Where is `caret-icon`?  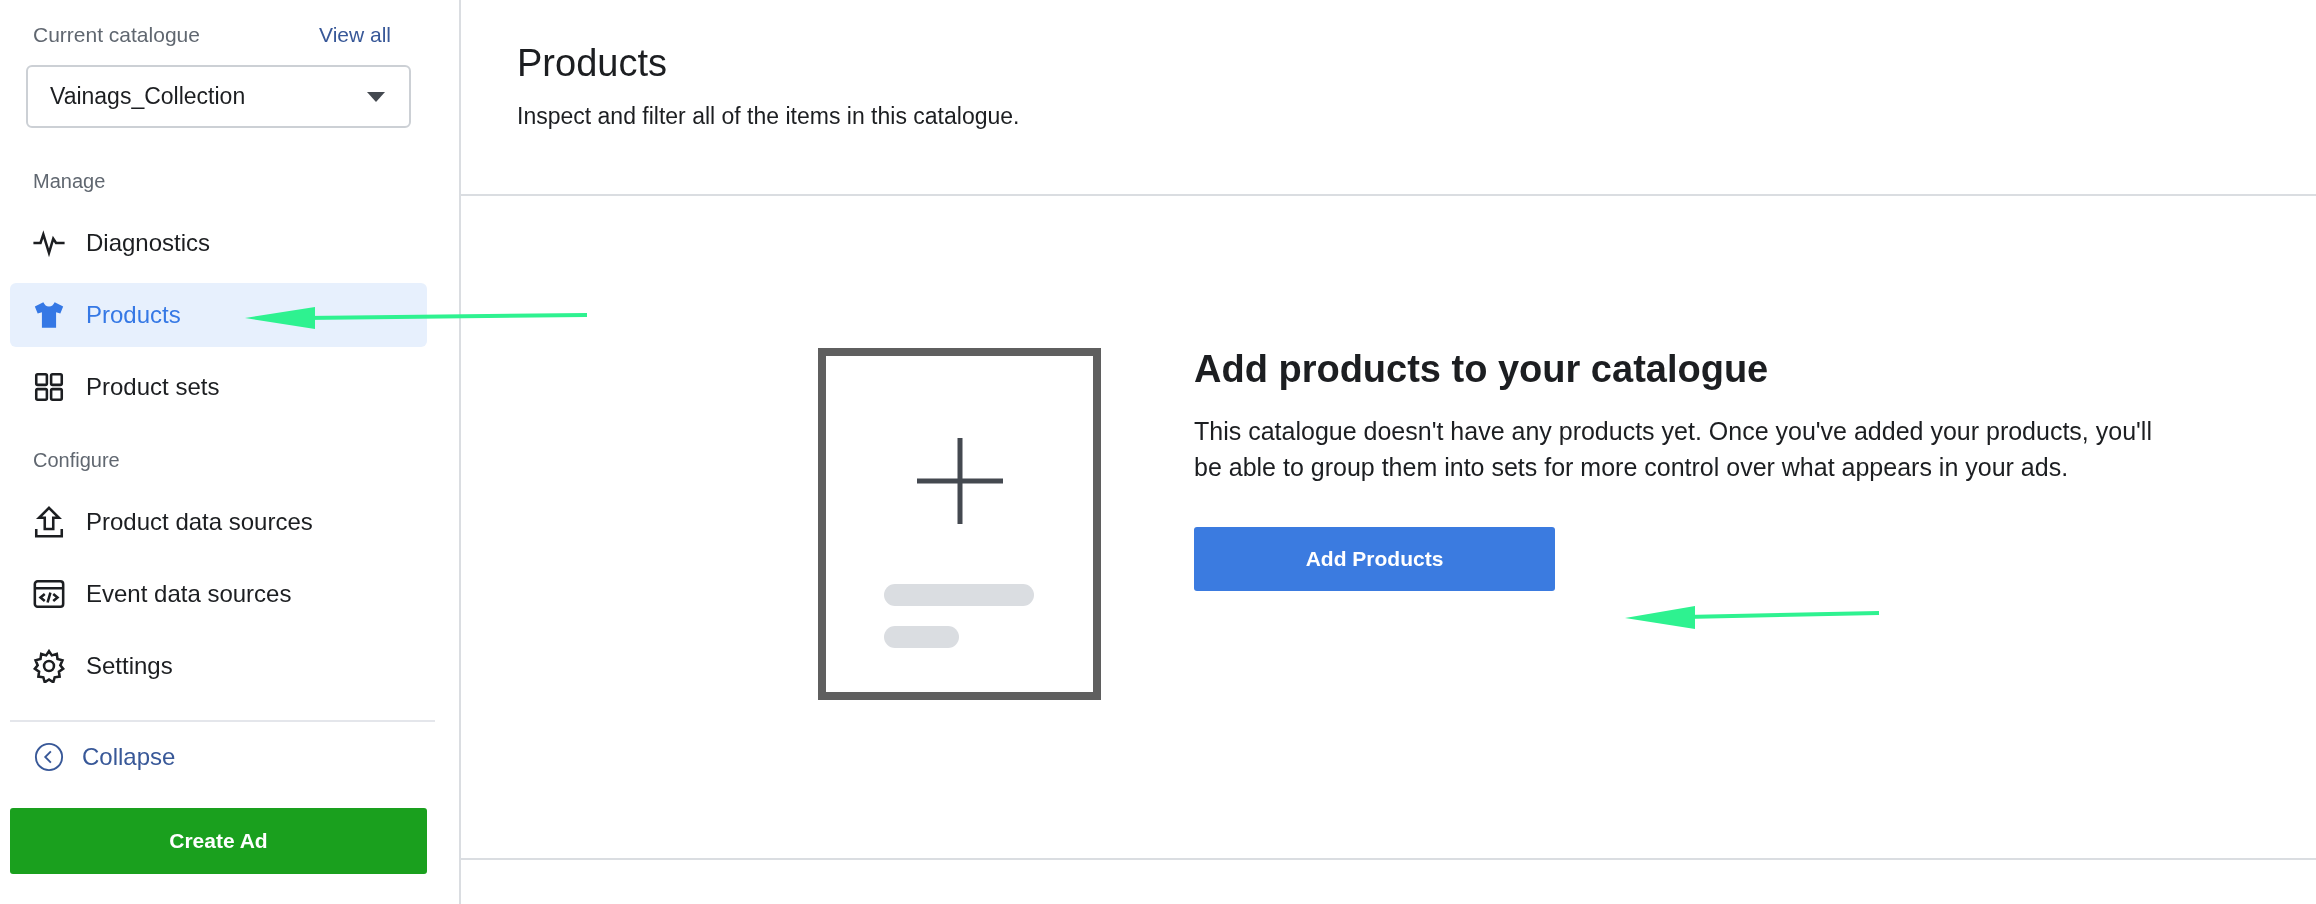 caret-icon is located at coordinates (376, 96).